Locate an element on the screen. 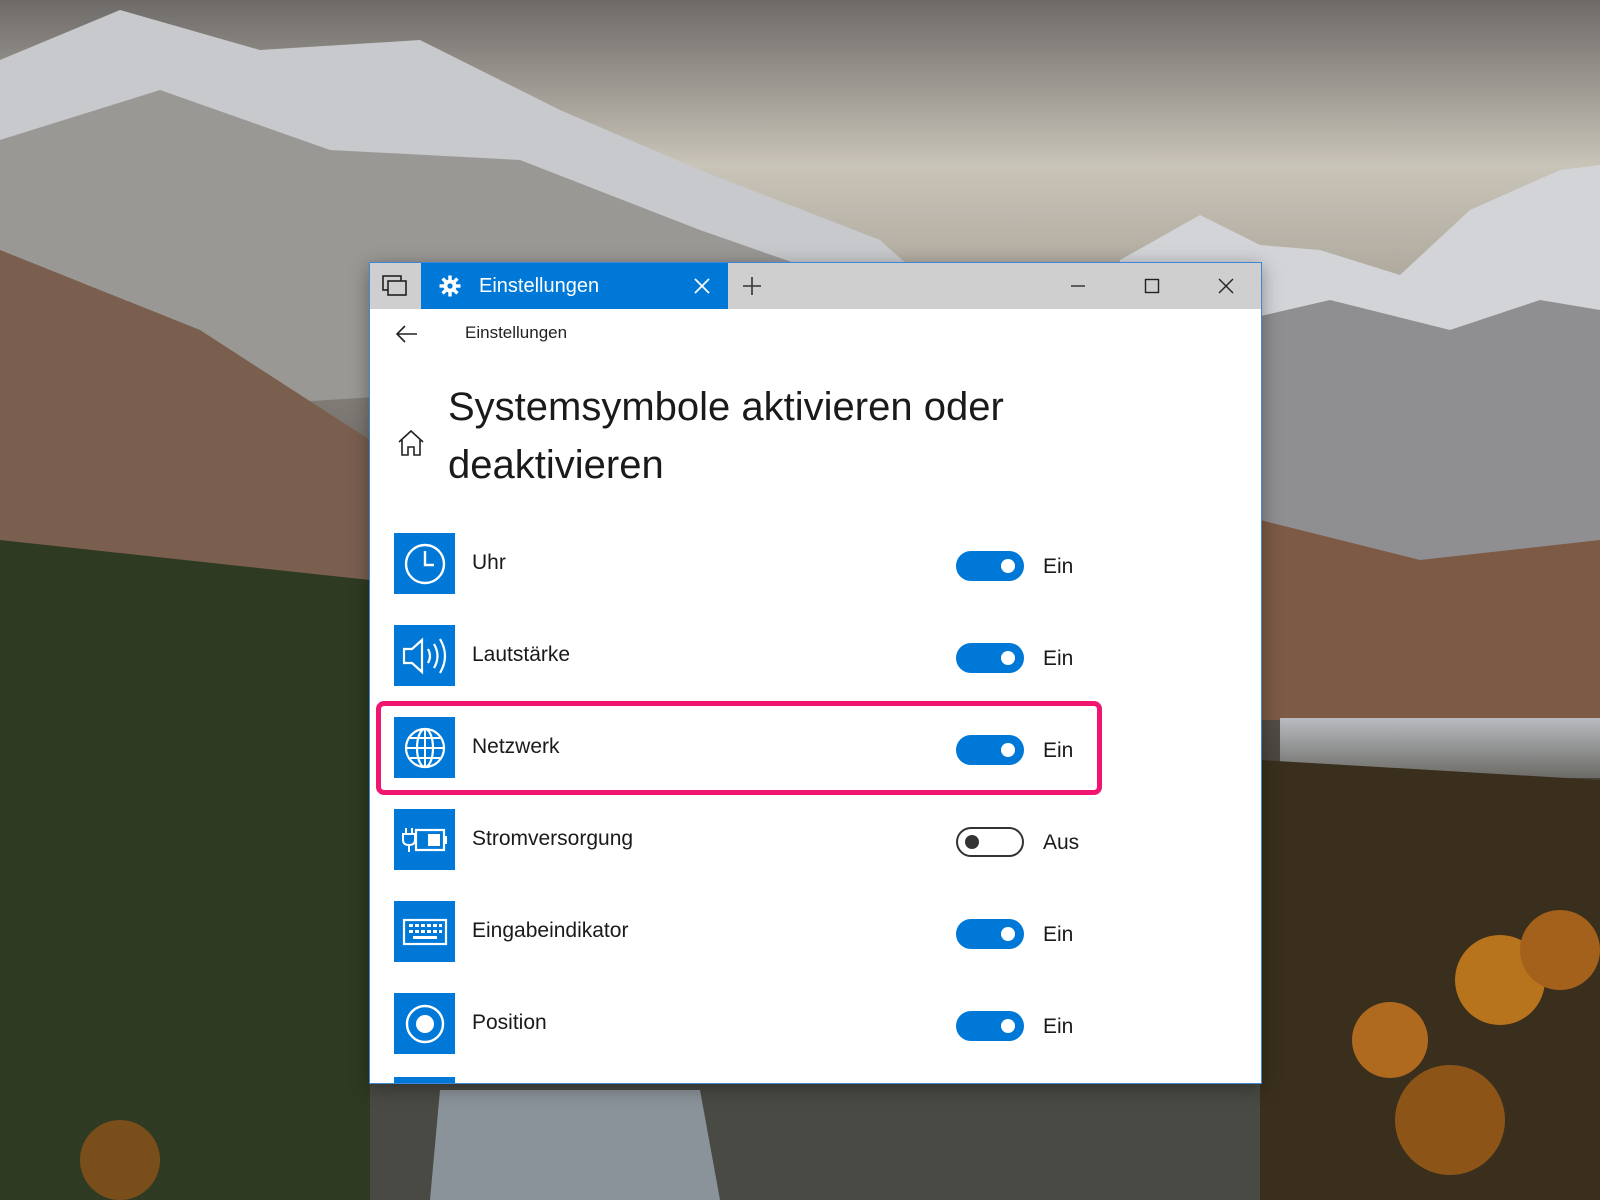 The height and width of the screenshot is (1200, 1600). back-button is located at coordinates (407, 334).